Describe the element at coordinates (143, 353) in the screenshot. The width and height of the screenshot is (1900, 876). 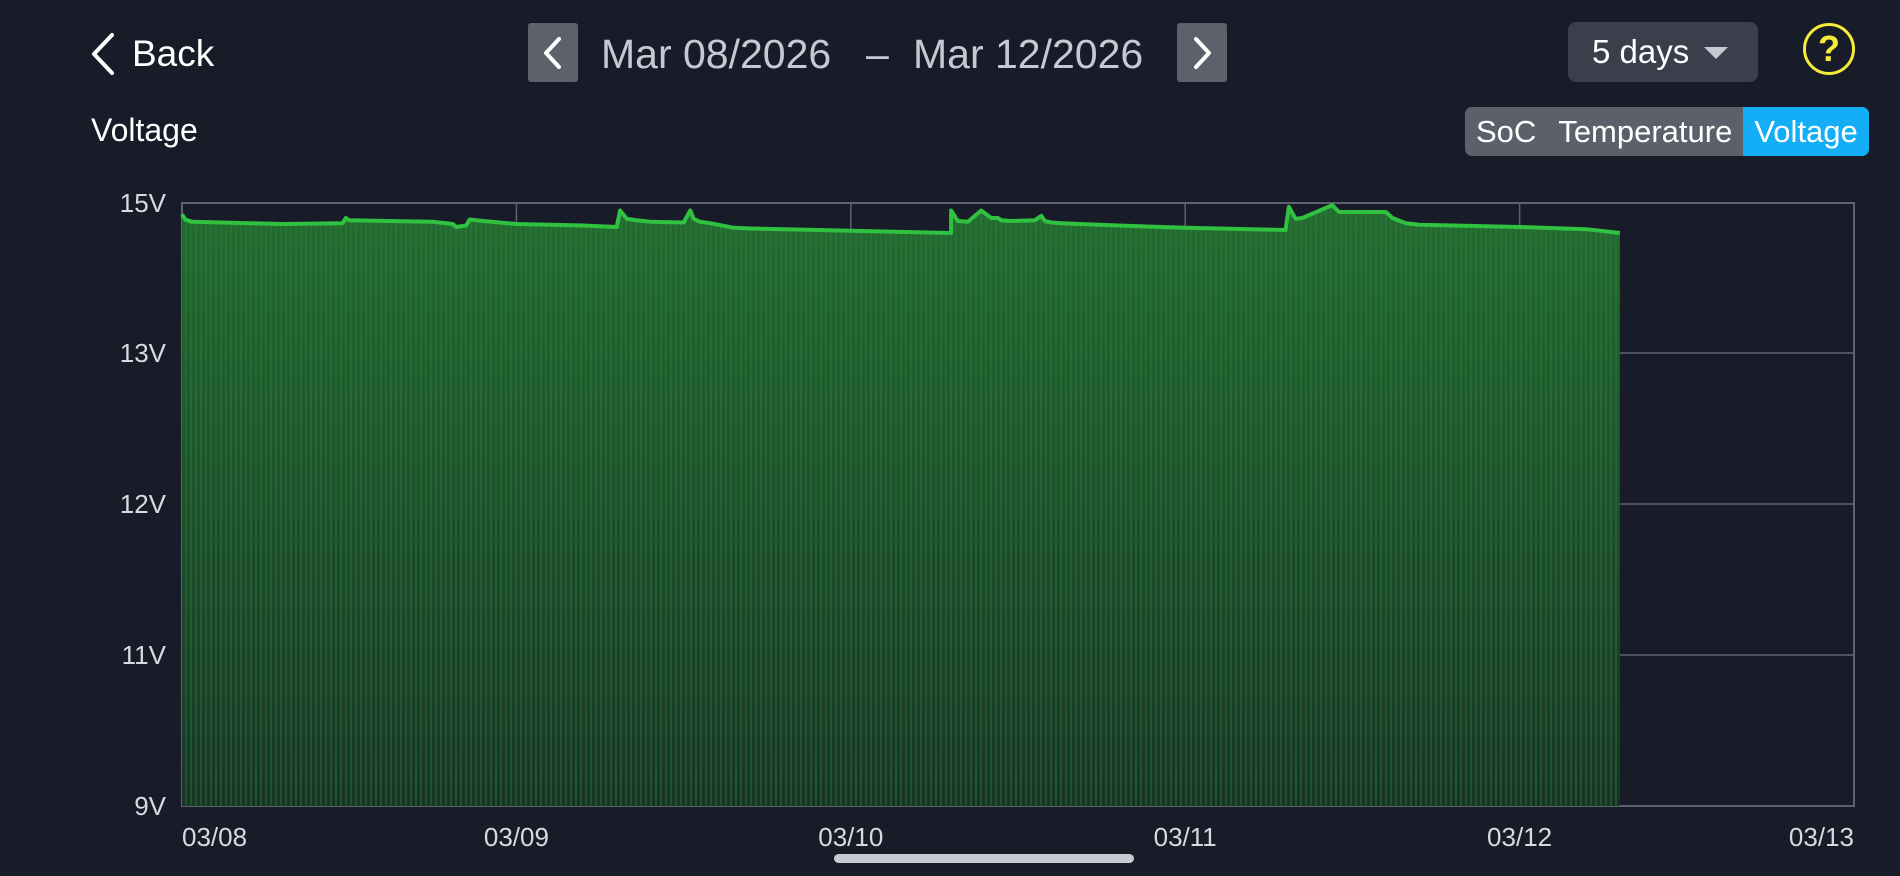
I see `y-tick-label-1: 13V` at that location.